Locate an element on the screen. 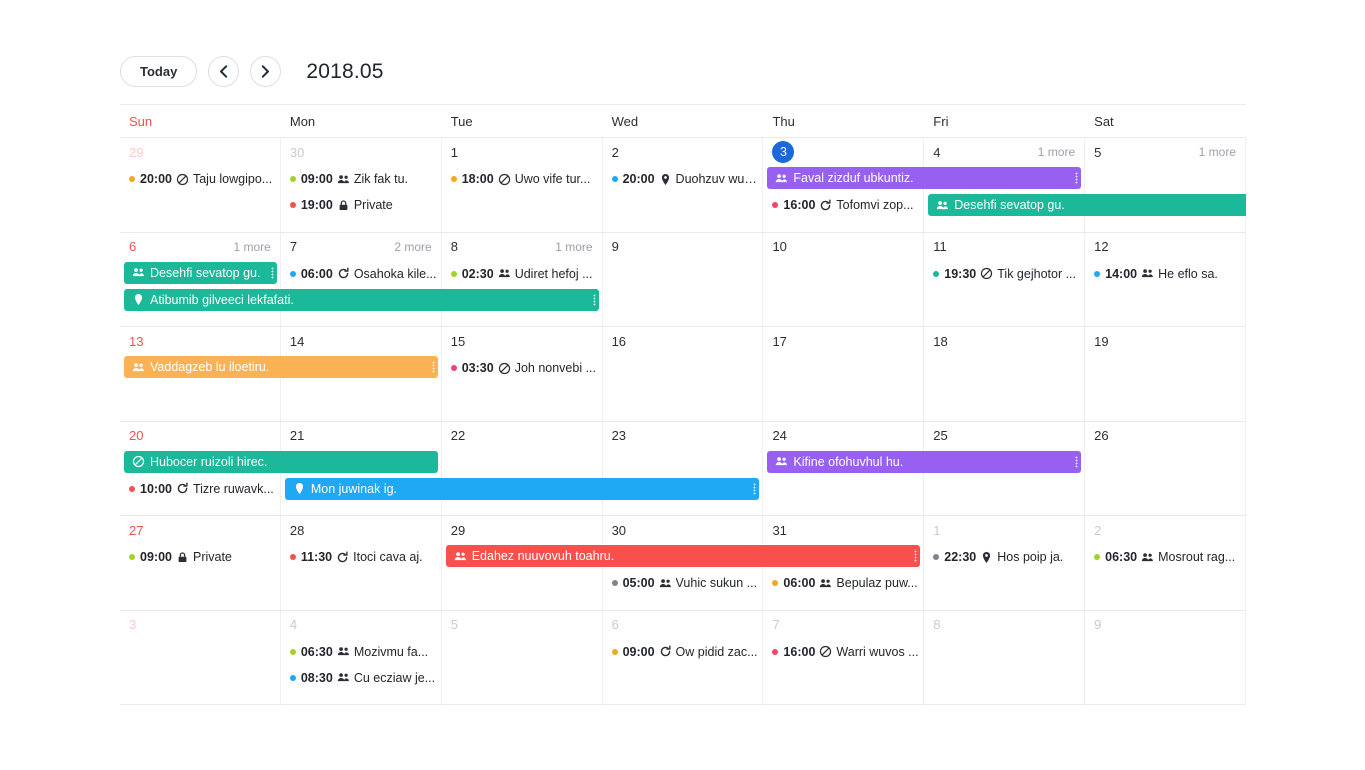 The height and width of the screenshot is (770, 1365). day-cell: 19 is located at coordinates (1166, 374).